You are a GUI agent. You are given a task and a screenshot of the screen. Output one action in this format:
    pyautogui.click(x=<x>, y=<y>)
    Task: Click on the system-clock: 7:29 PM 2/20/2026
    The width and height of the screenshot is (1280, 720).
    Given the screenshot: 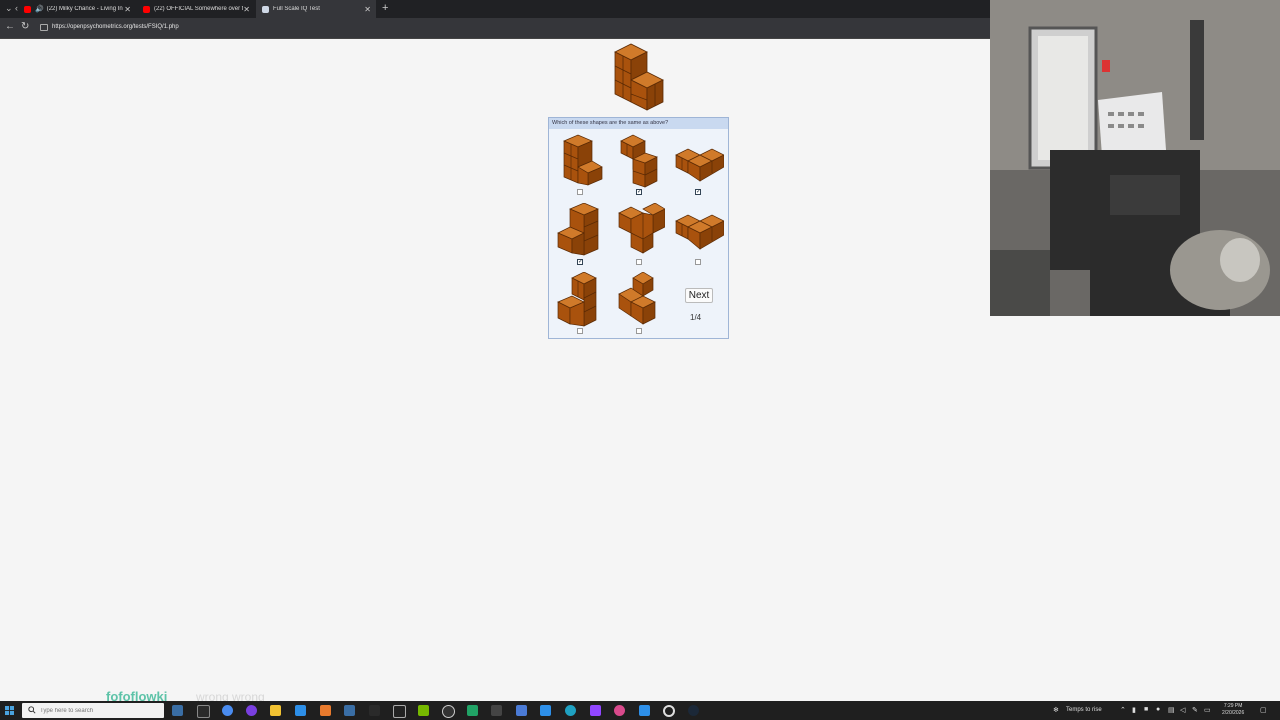 What is the action you would take?
    pyautogui.click(x=1233, y=710)
    